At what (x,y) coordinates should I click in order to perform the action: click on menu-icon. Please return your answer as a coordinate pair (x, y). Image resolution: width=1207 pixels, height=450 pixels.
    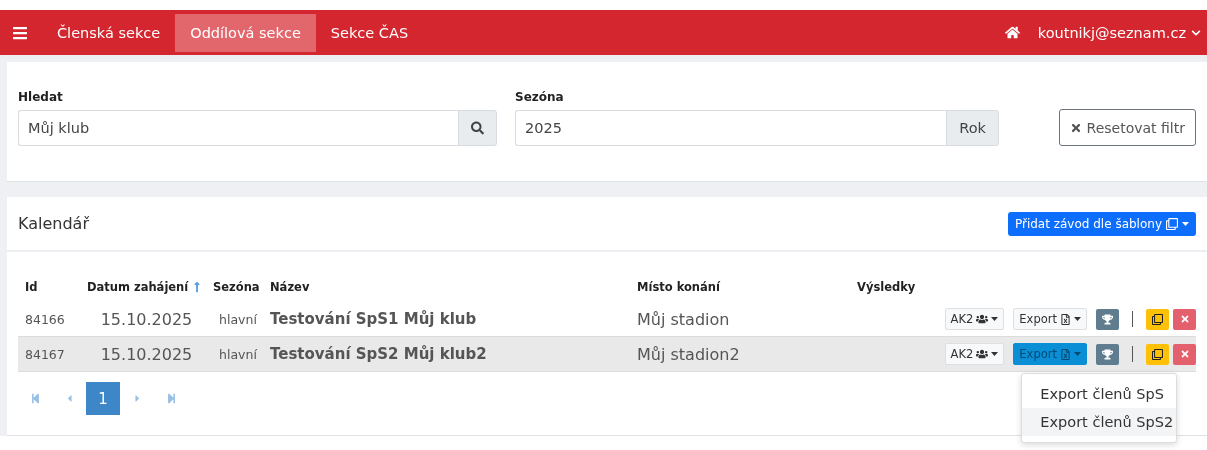
    Looking at the image, I should click on (20, 32).